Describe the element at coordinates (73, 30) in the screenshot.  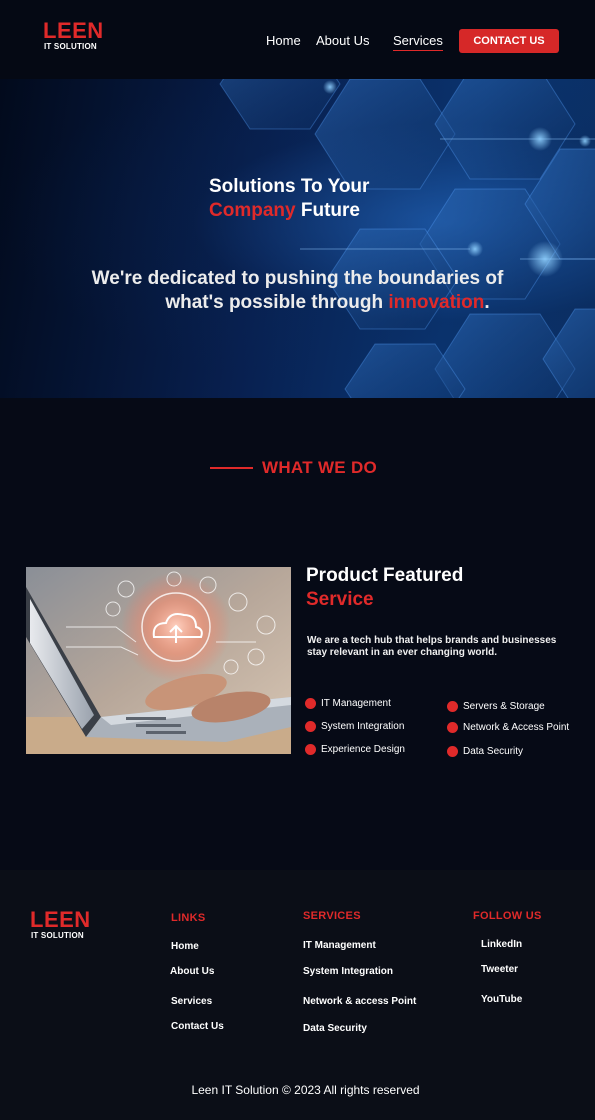
I see `logo-name: LEEN` at that location.